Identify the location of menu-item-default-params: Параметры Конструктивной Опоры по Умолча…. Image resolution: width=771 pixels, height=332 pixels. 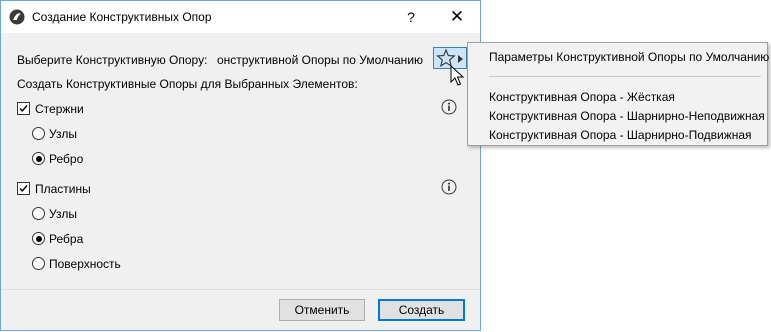
(629, 57).